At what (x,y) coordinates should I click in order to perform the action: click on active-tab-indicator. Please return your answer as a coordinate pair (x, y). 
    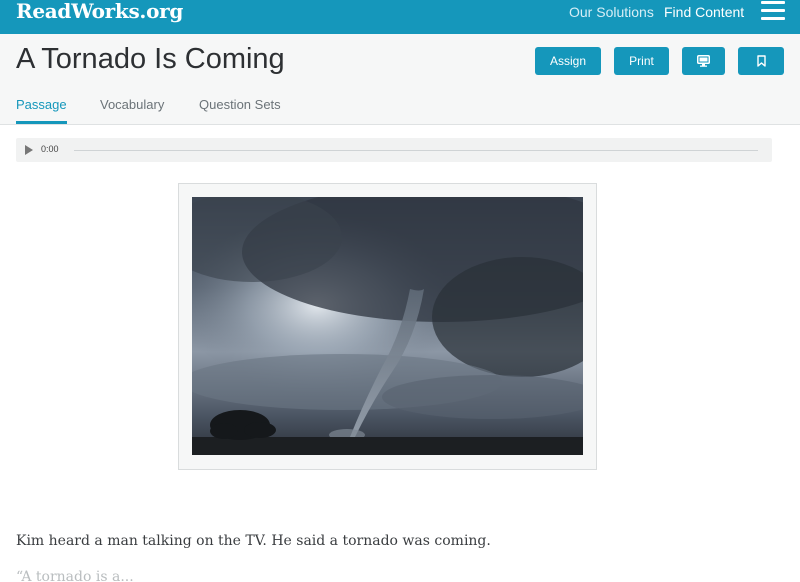
    Looking at the image, I should click on (41, 122).